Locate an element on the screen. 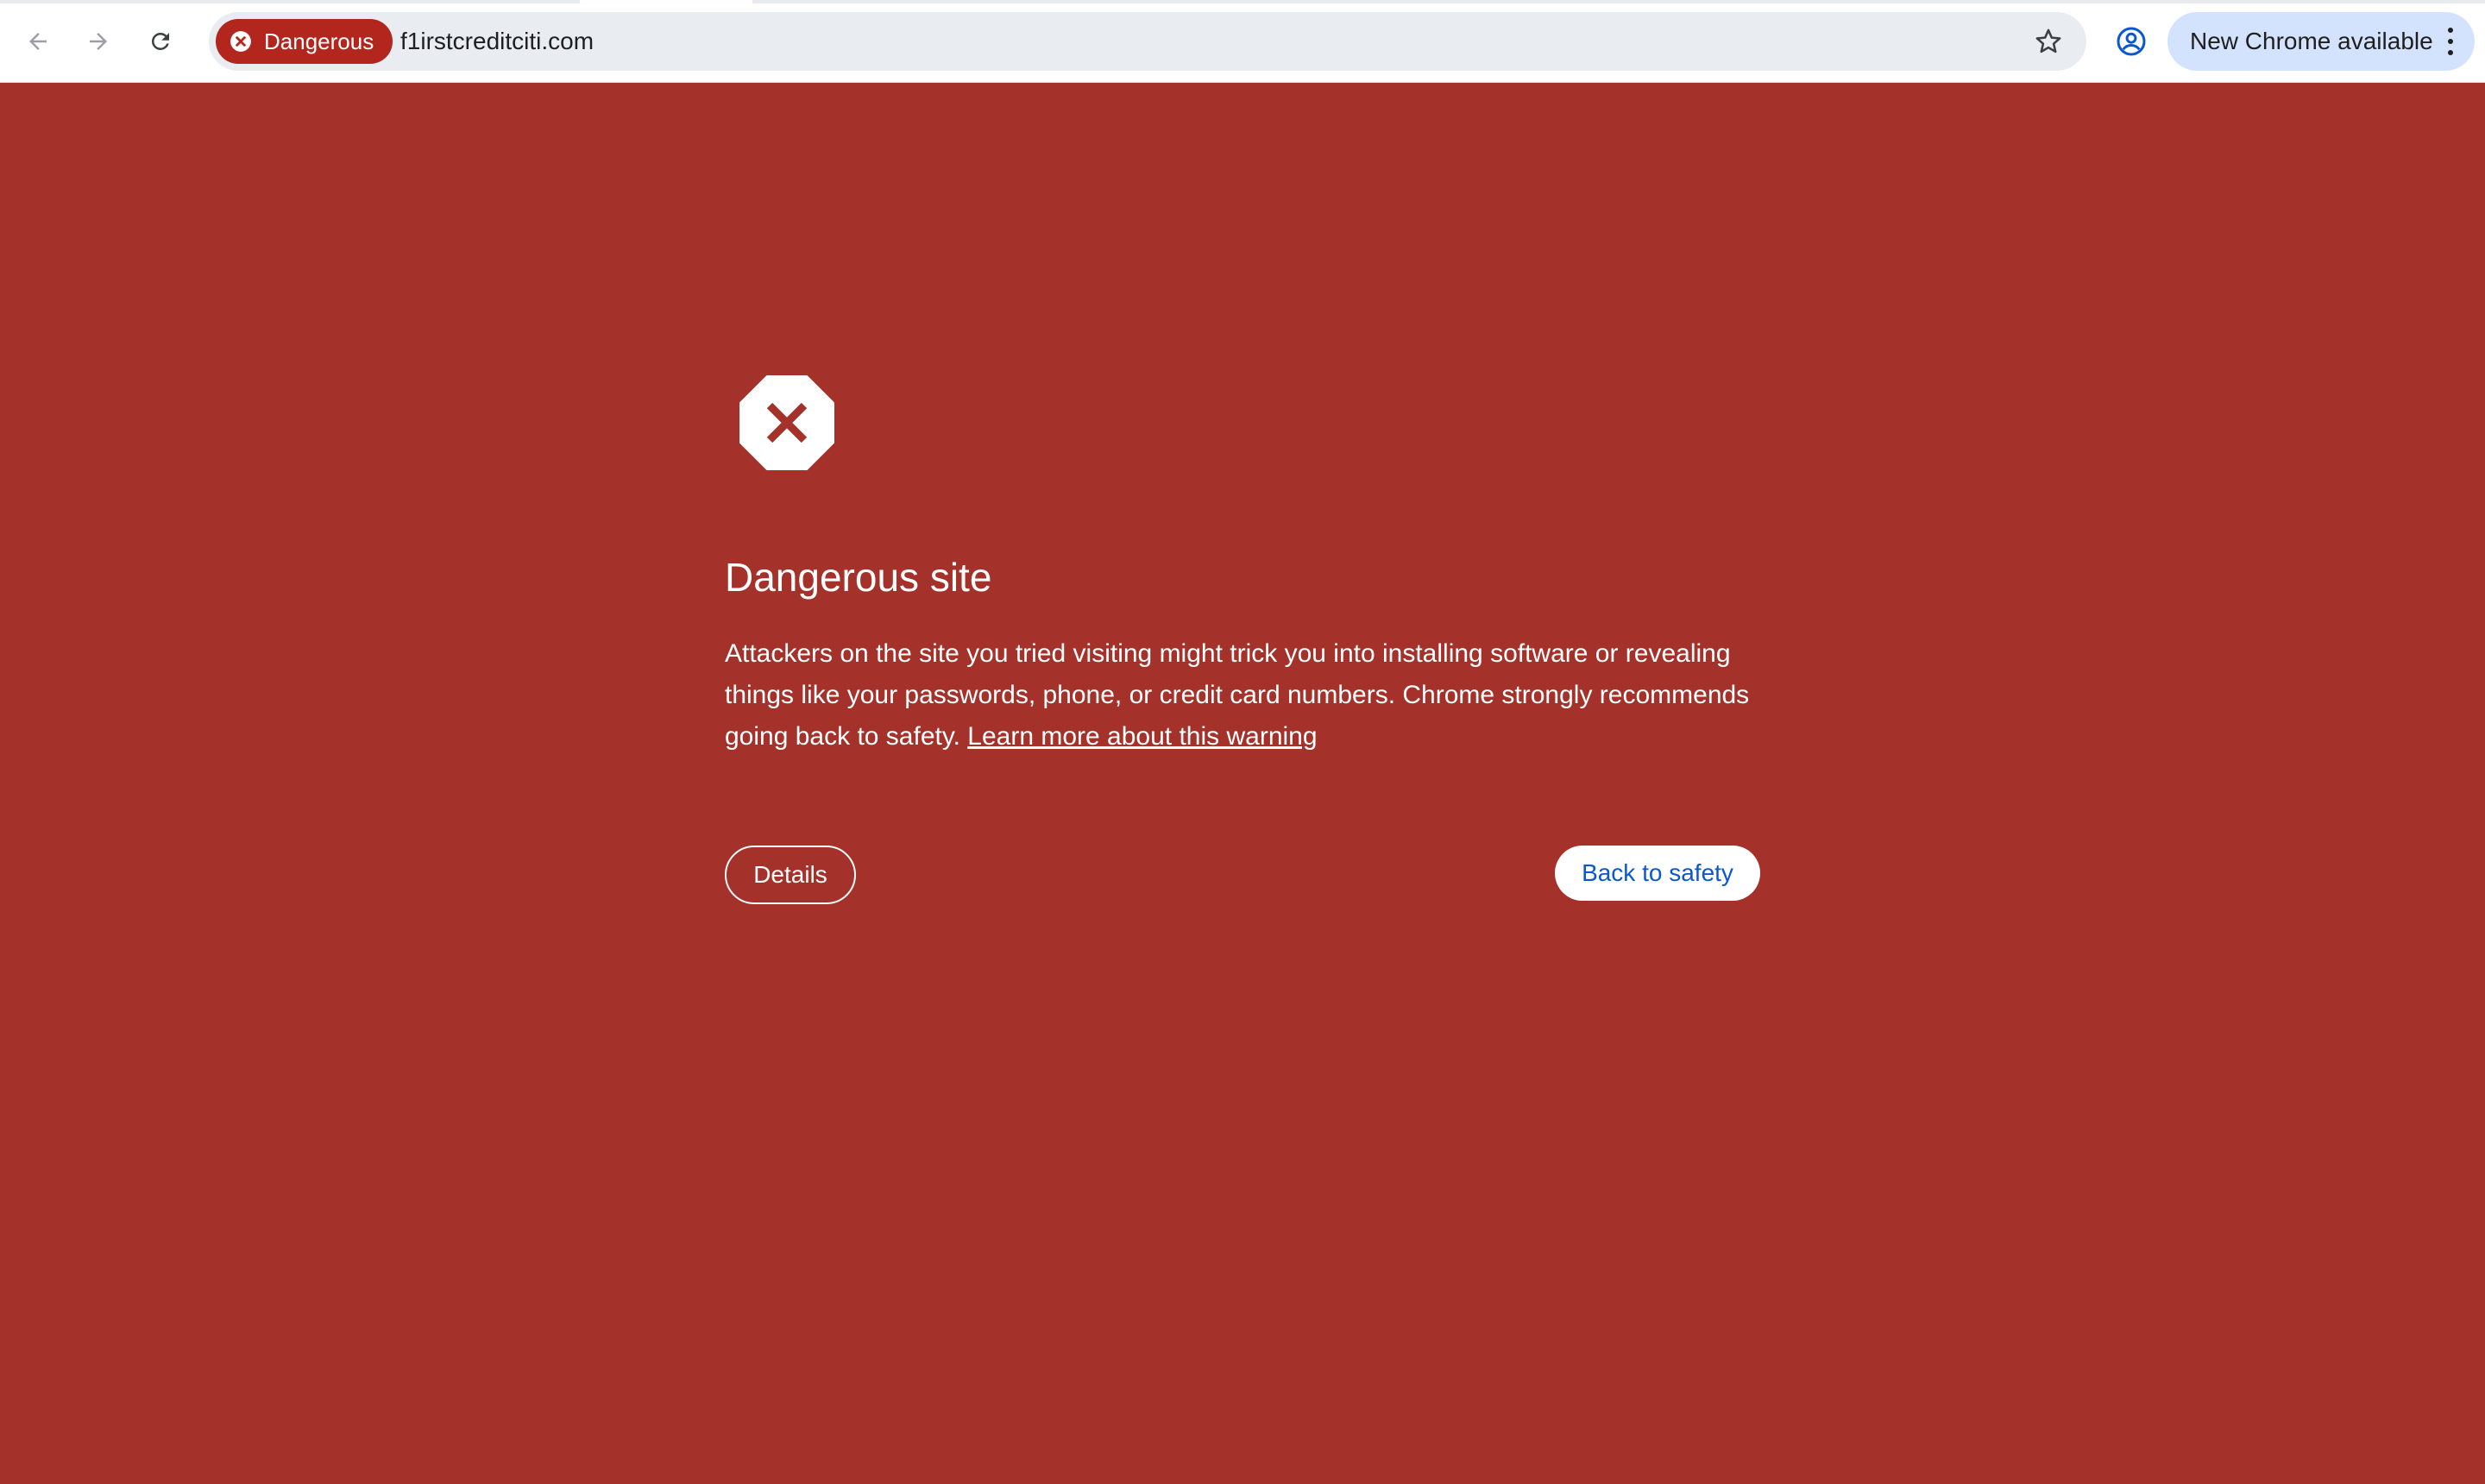  star-icon is located at coordinates (2048, 40).